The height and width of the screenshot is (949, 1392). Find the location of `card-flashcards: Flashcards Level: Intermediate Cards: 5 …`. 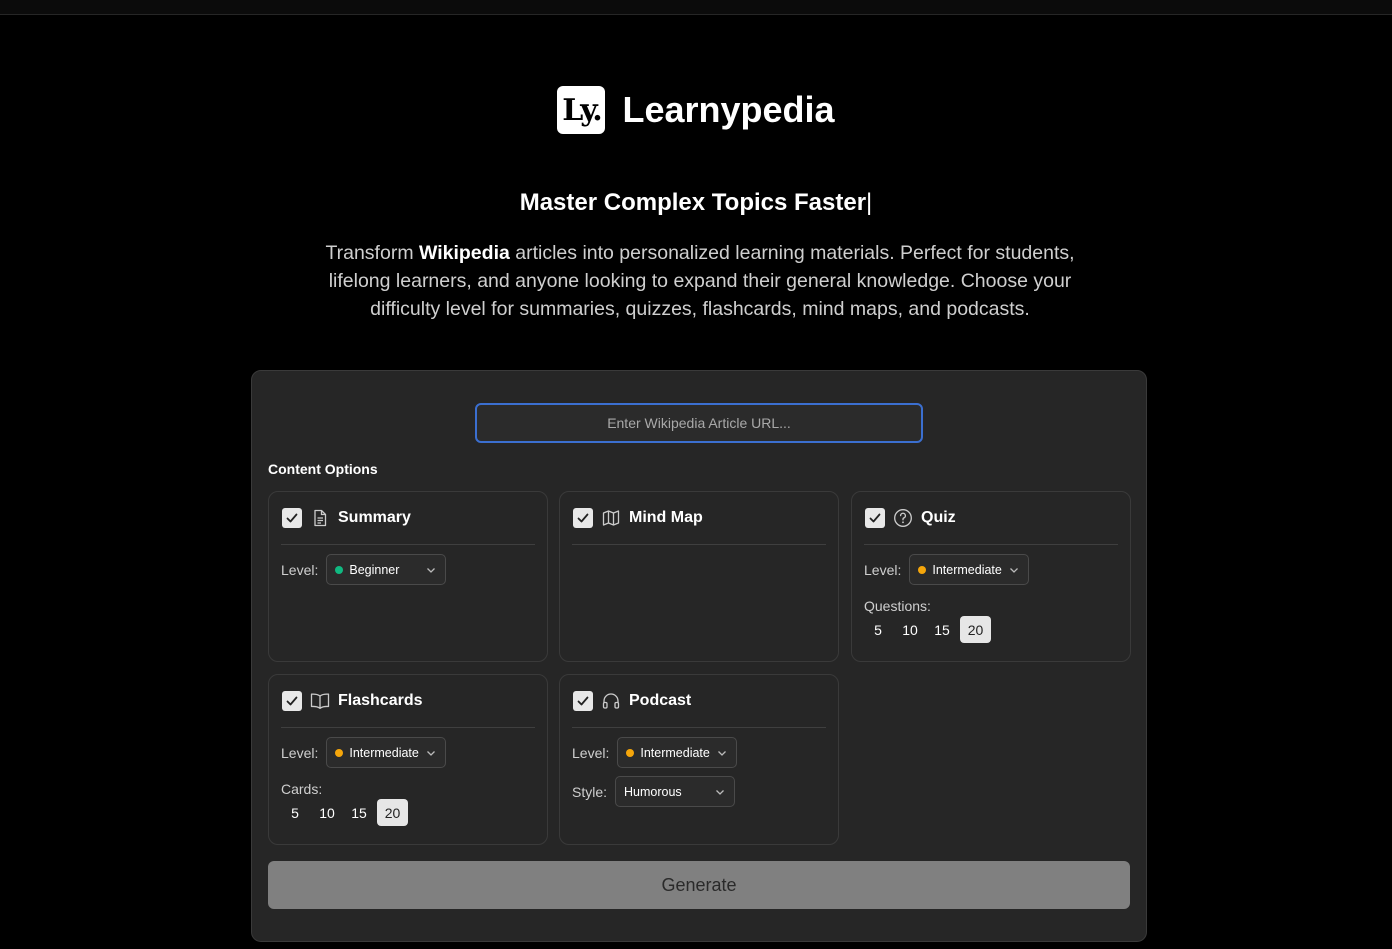

card-flashcards: Flashcards Level: Intermediate Cards: 5 … is located at coordinates (408, 759).